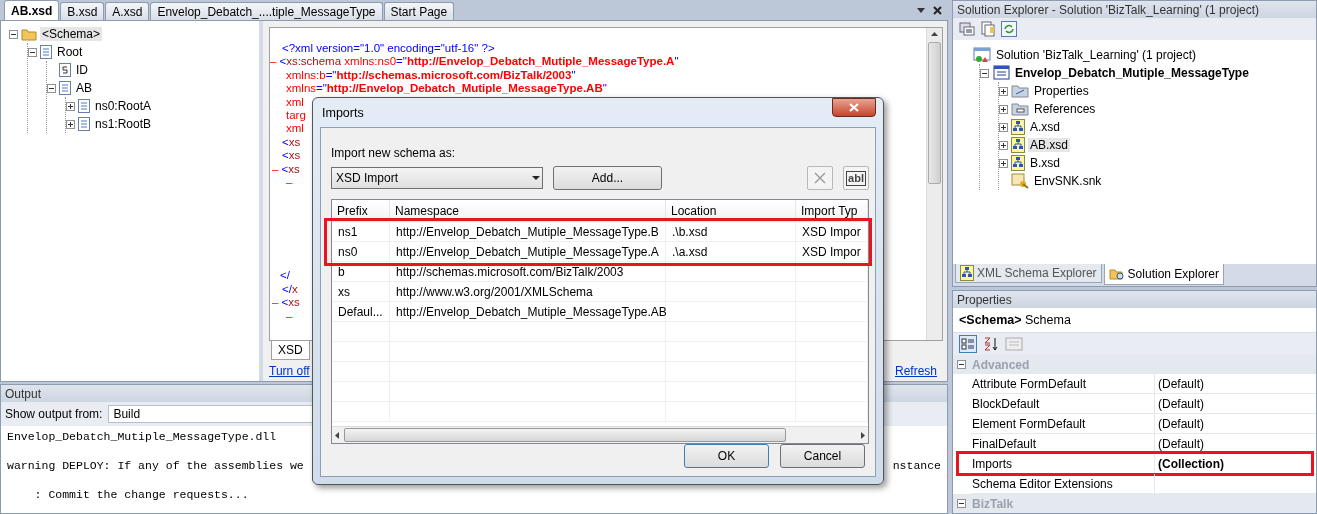 The image size is (1317, 514). What do you see at coordinates (528, 251) in the screenshot?
I see `table-cell: http://Envelop_Debatch_Mutiple_MessageType.A` at bounding box center [528, 251].